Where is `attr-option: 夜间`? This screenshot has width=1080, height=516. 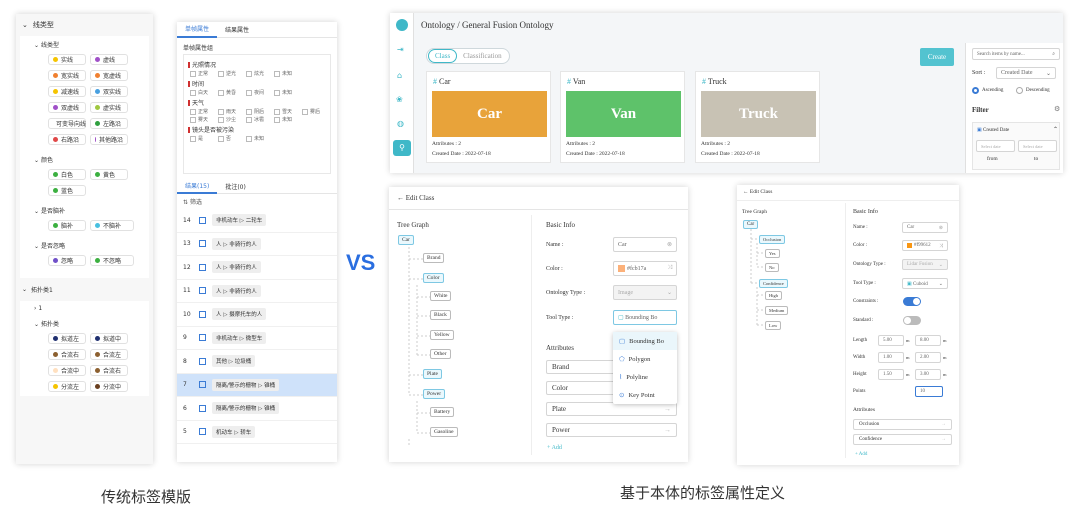 attr-option: 夜间 is located at coordinates (259, 92).